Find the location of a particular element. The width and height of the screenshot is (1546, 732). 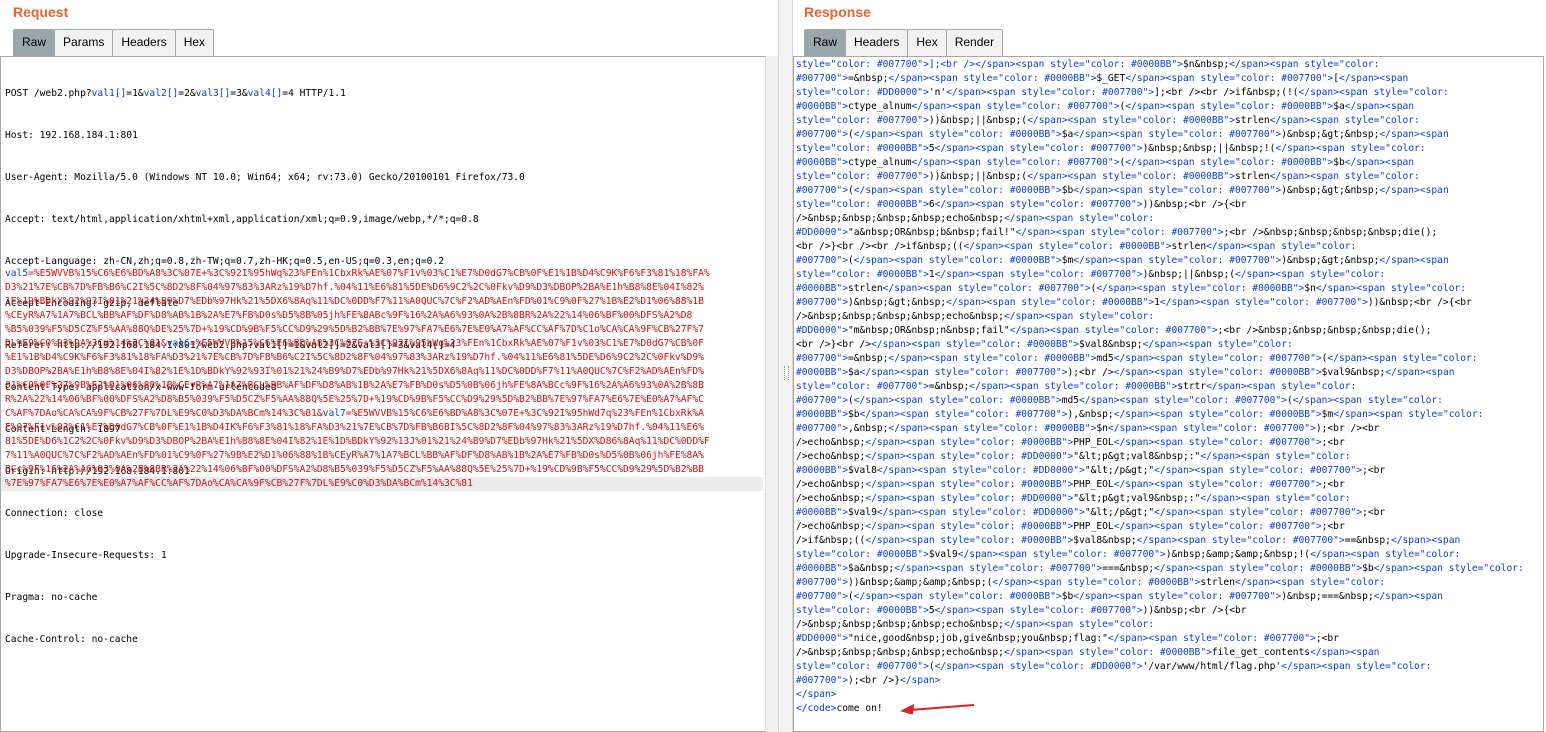

request-method-path: POST /web2.php? is located at coordinates (48, 93).